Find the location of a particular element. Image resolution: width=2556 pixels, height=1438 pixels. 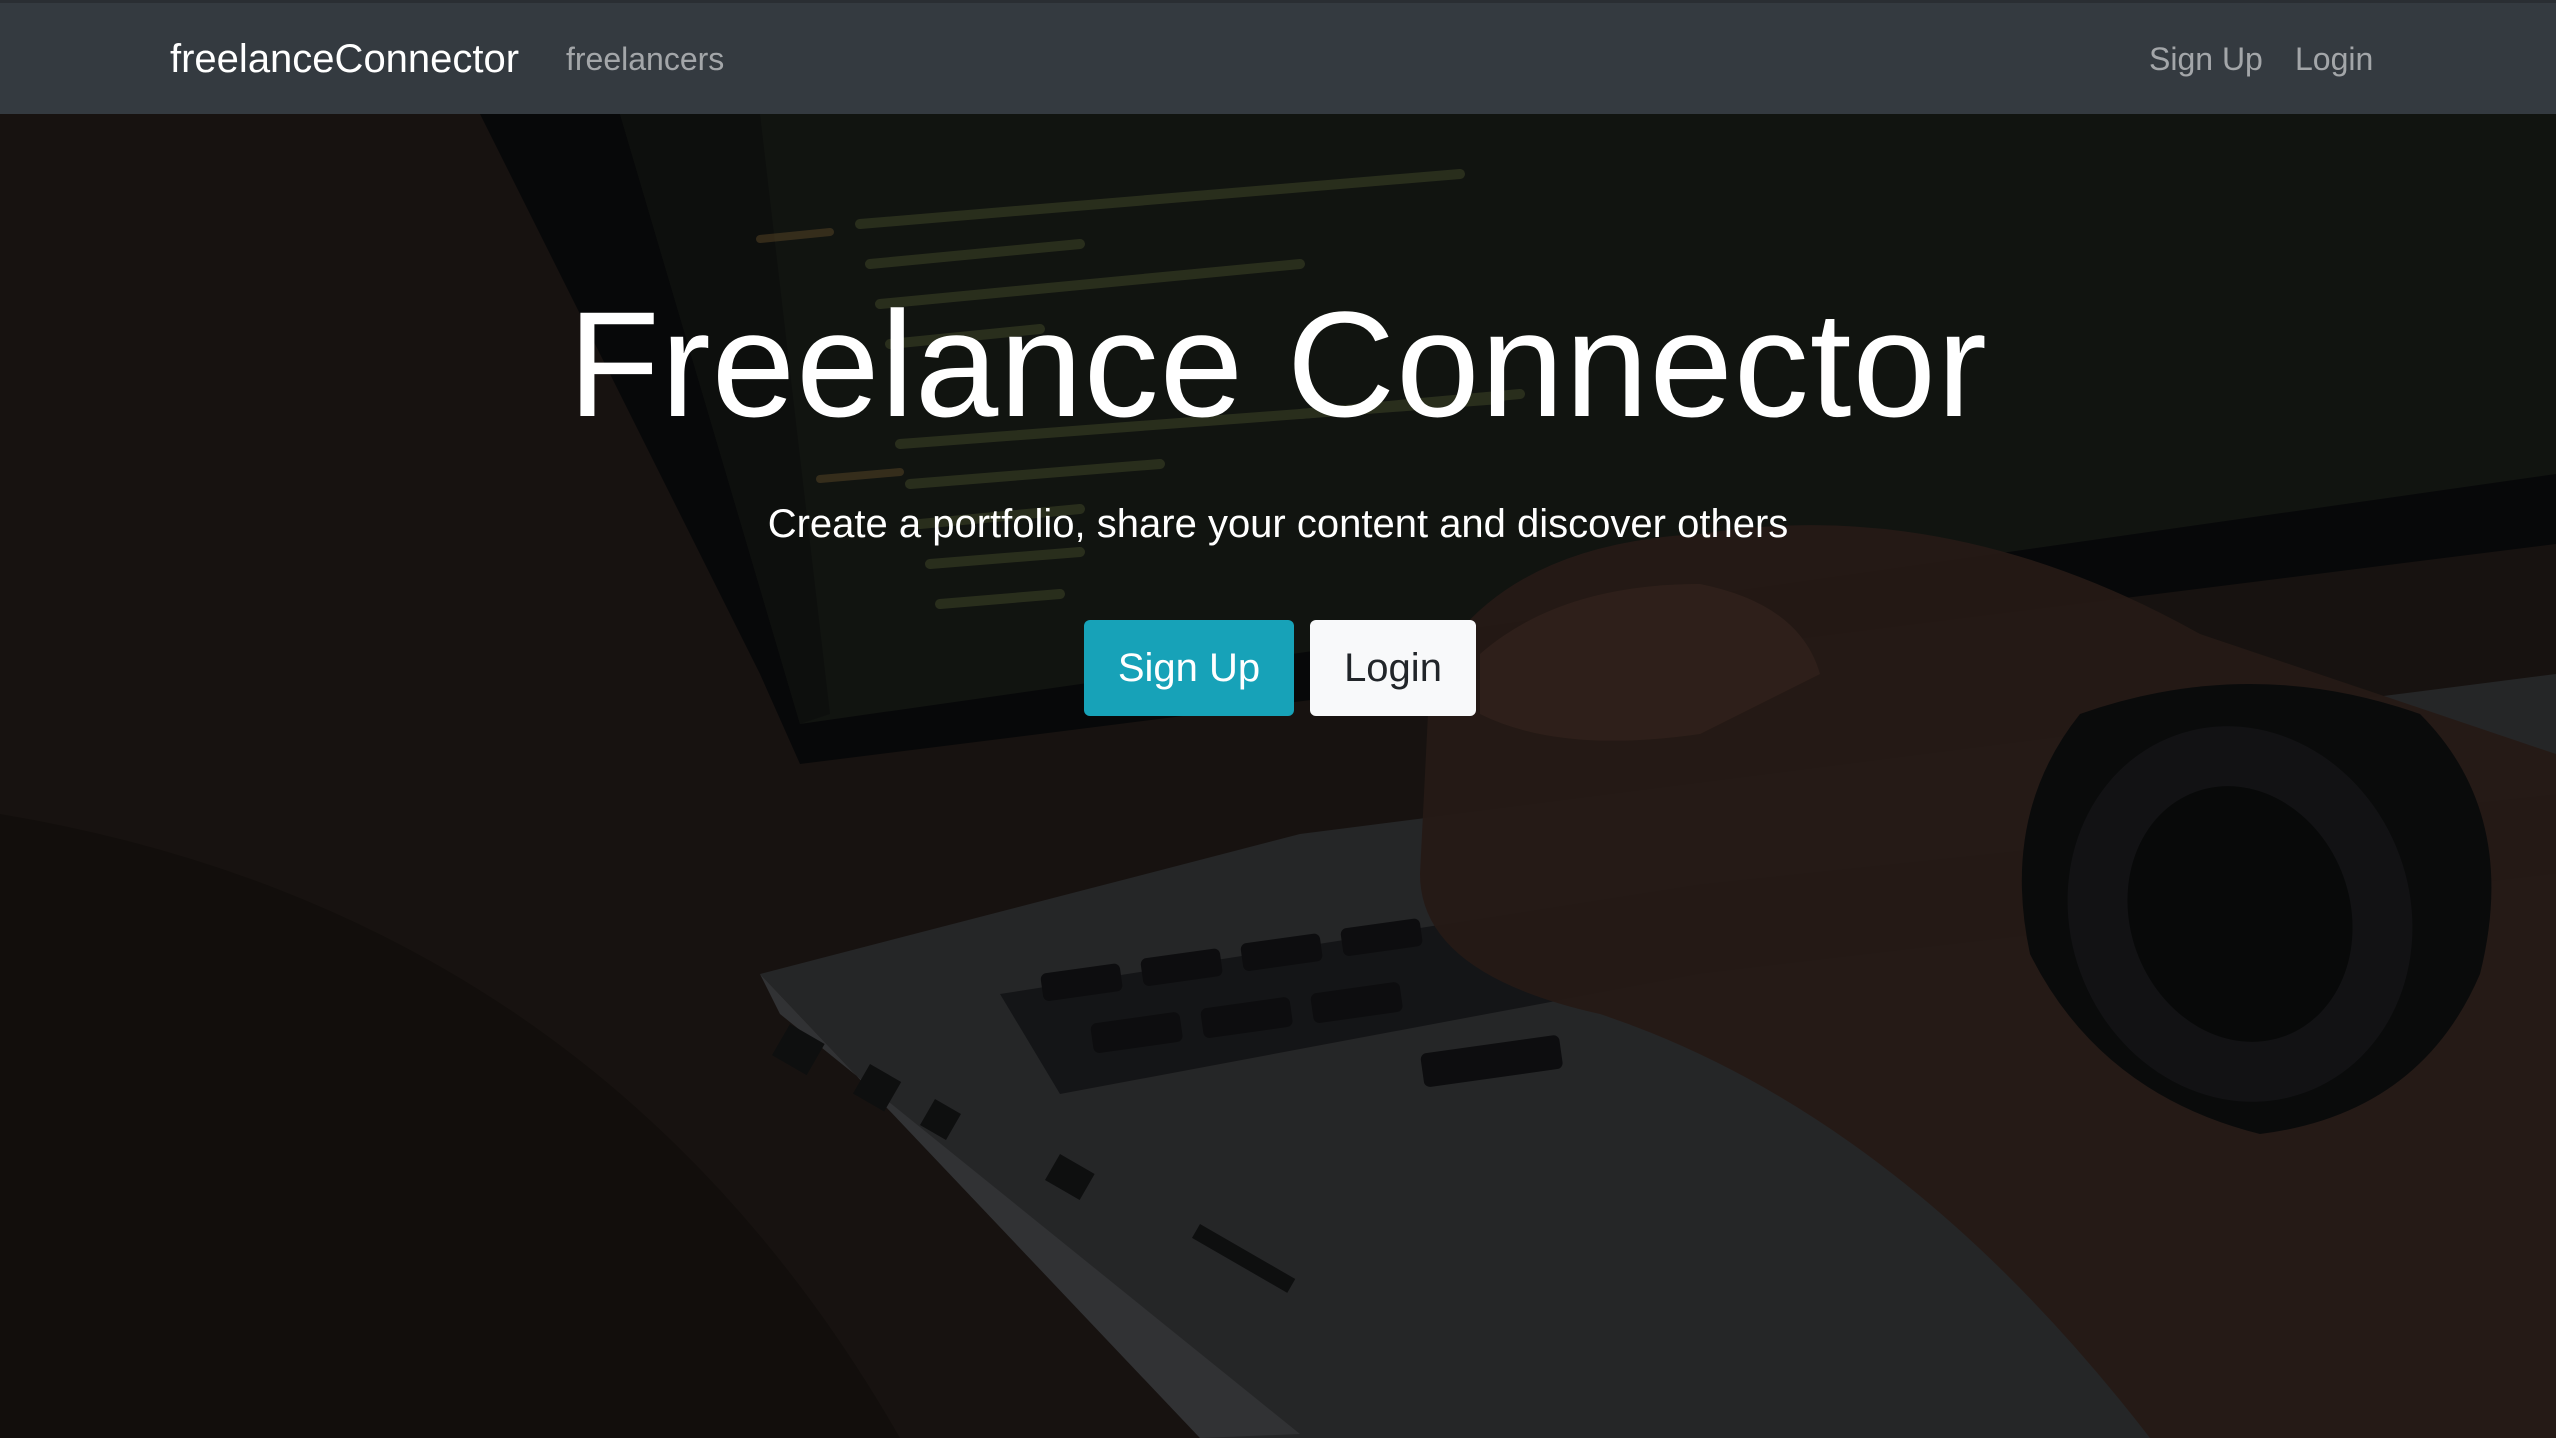

nav-login-link: Login is located at coordinates (2334, 59).